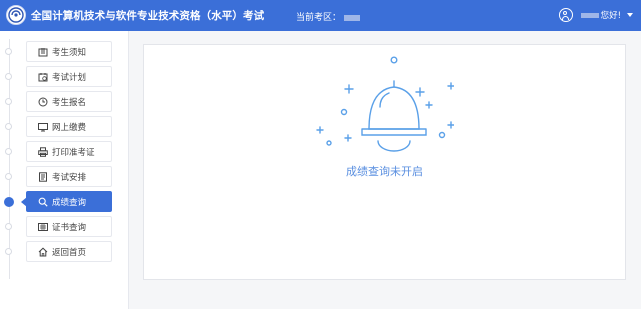 This screenshot has height=309, width=641. I want to click on sidebar-item-label: 考试安排, so click(69, 177).